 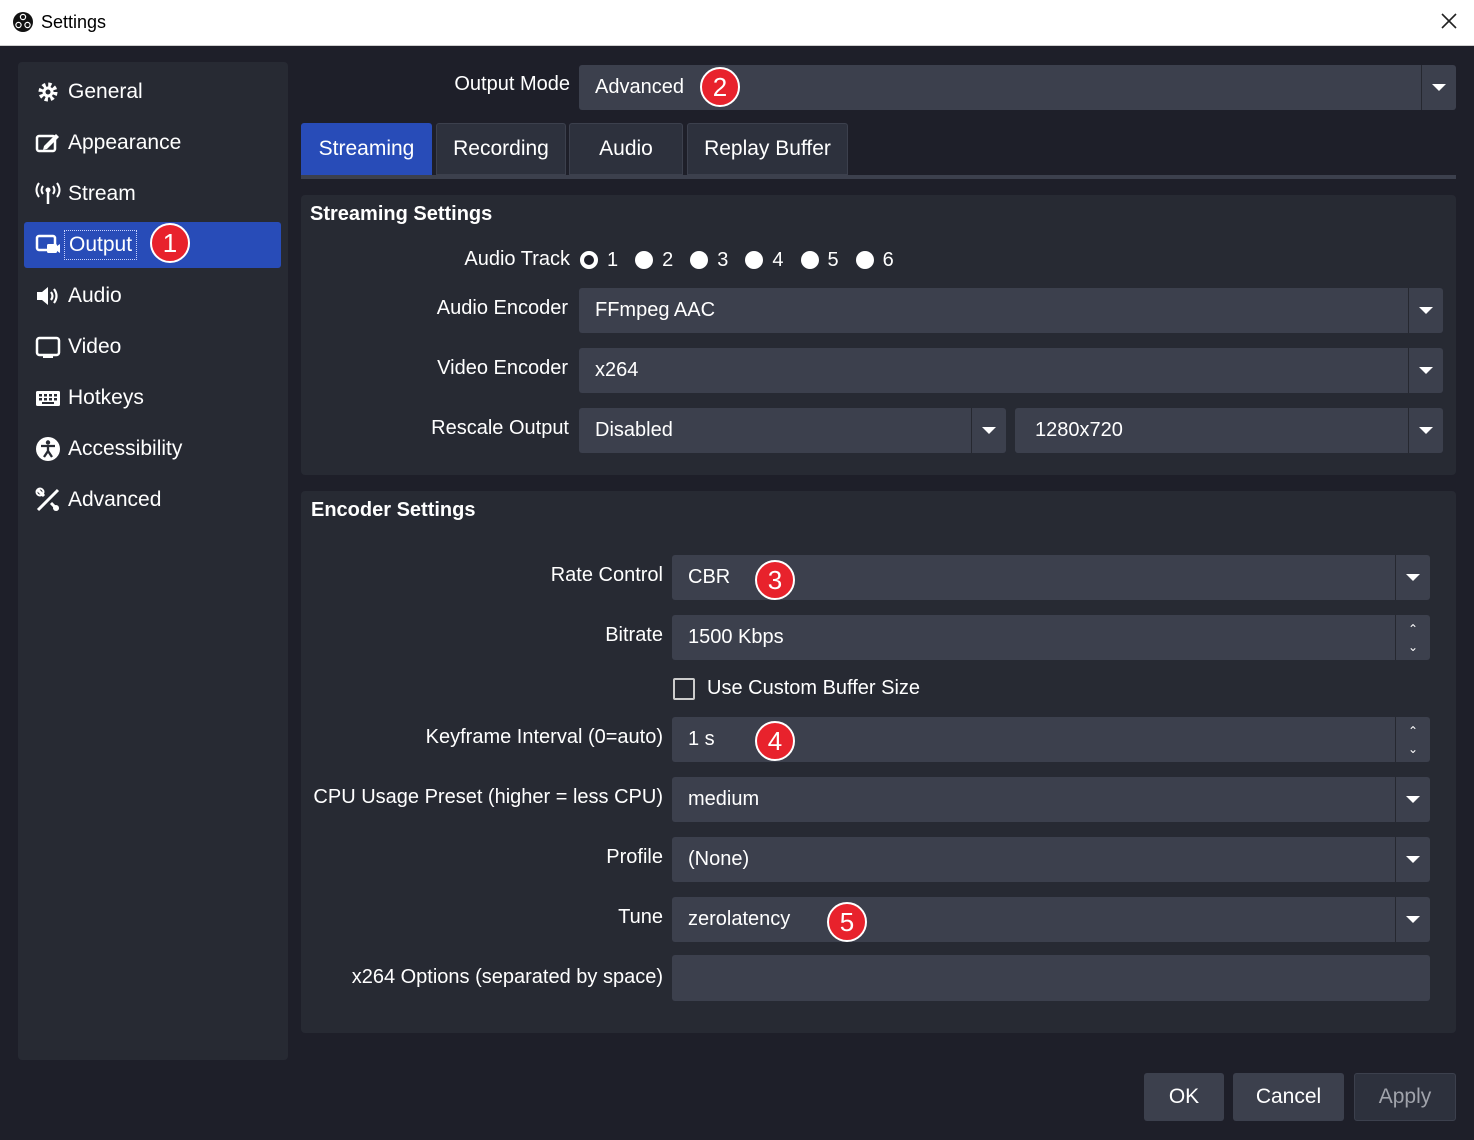 What do you see at coordinates (1184, 1097) in the screenshot?
I see `ok-button: OK` at bounding box center [1184, 1097].